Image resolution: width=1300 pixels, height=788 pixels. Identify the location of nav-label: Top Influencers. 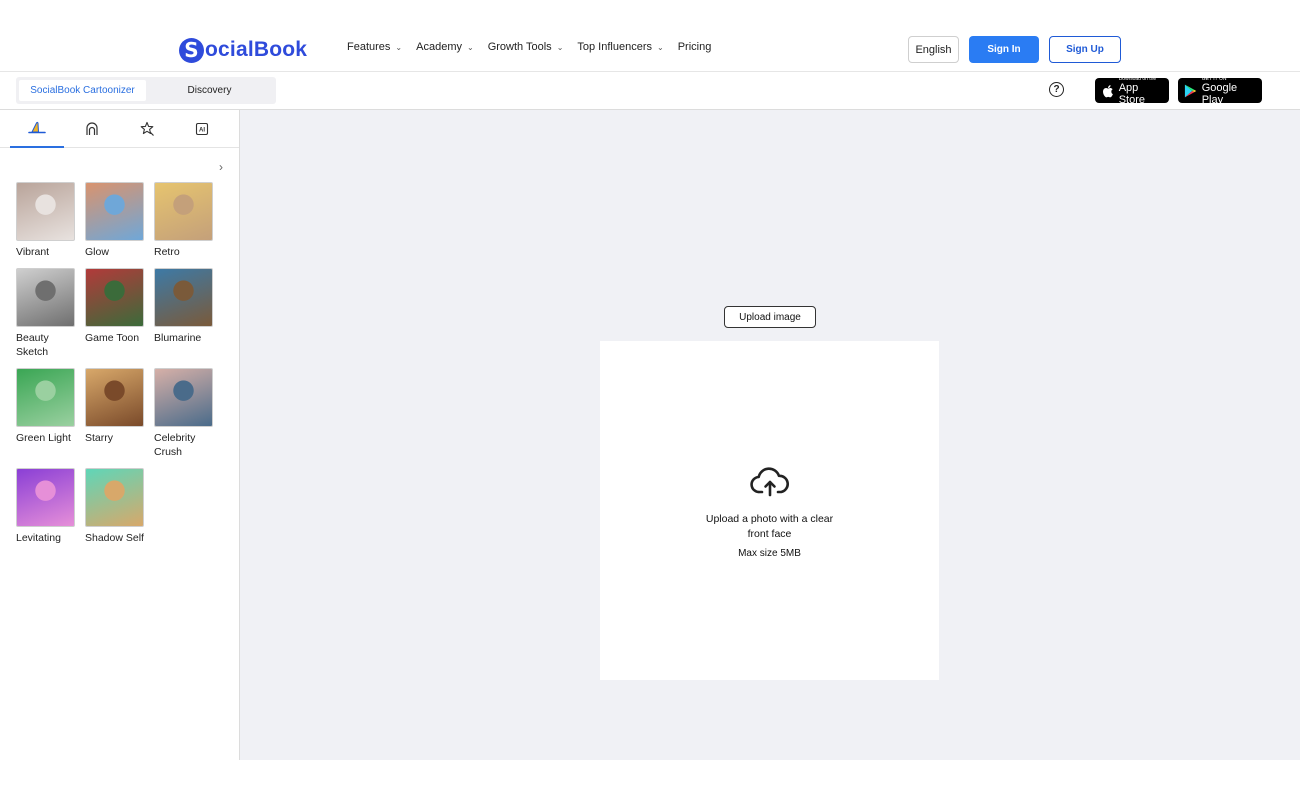
(614, 47).